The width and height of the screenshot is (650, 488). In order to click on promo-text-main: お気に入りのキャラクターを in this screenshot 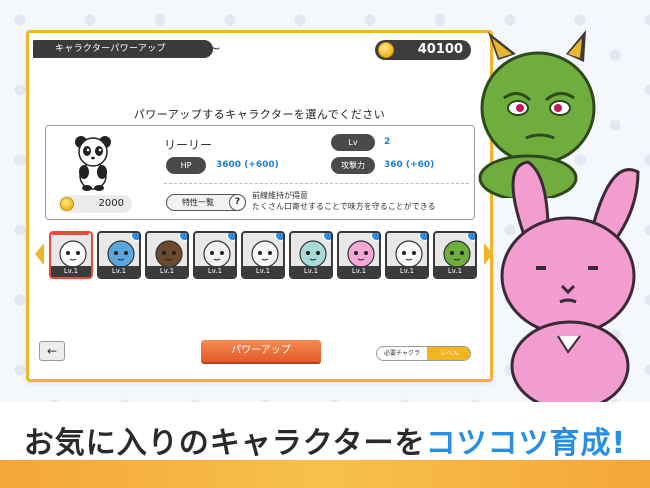, I will do `click(224, 443)`.